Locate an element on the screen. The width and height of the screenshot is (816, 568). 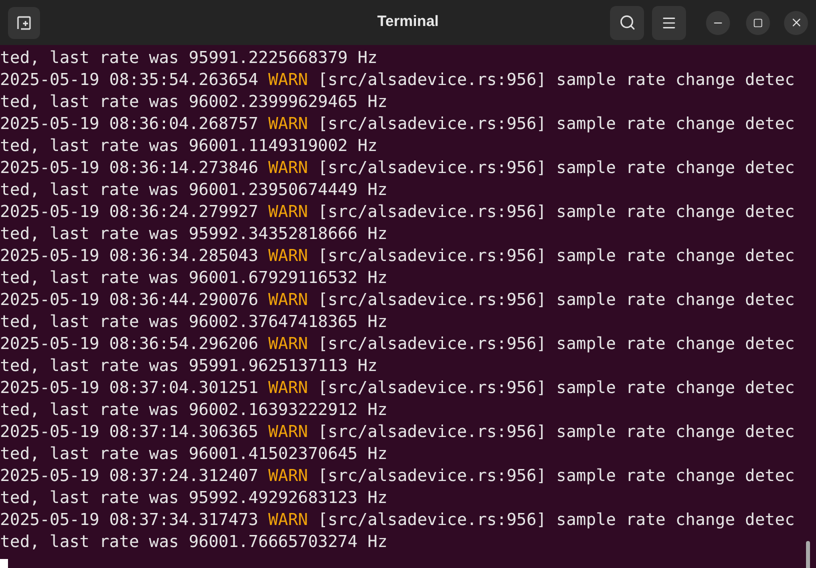
menu-button is located at coordinates (669, 23).